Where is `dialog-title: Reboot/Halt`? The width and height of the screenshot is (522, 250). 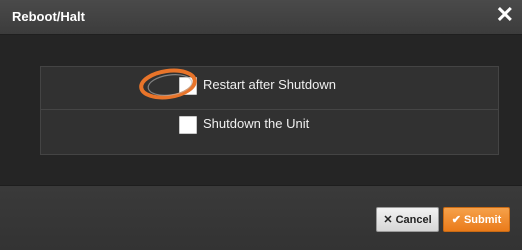
dialog-title: Reboot/Halt is located at coordinates (48, 16).